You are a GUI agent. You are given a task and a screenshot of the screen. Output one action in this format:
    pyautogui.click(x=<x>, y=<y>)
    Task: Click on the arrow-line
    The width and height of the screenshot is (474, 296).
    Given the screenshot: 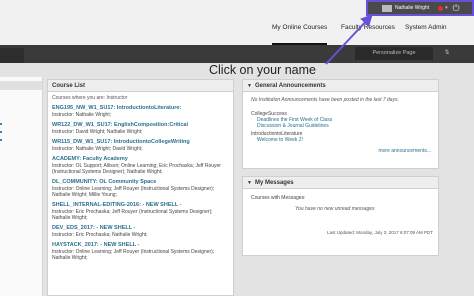 What is the action you would take?
    pyautogui.click(x=349, y=39)
    